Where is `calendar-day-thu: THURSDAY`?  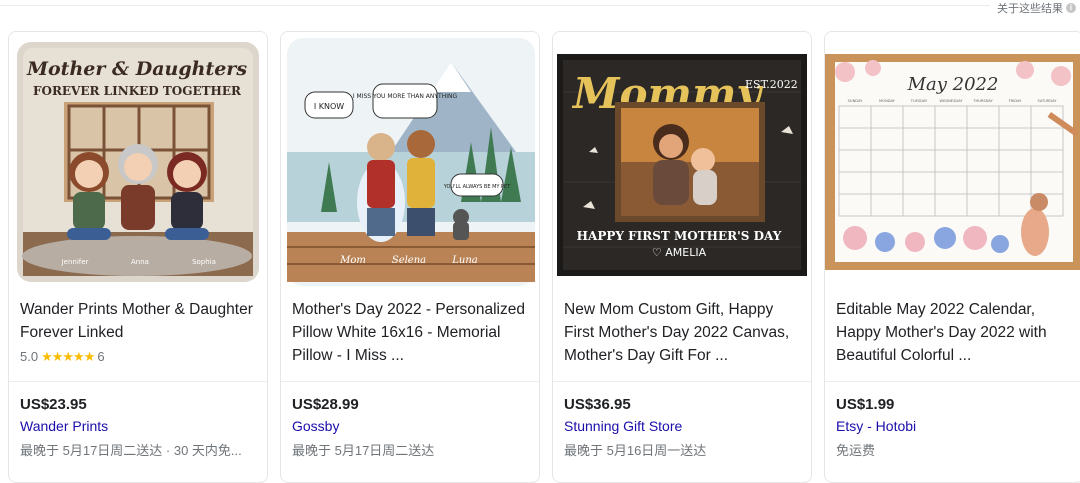 calendar-day-thu: THURSDAY is located at coordinates (982, 101).